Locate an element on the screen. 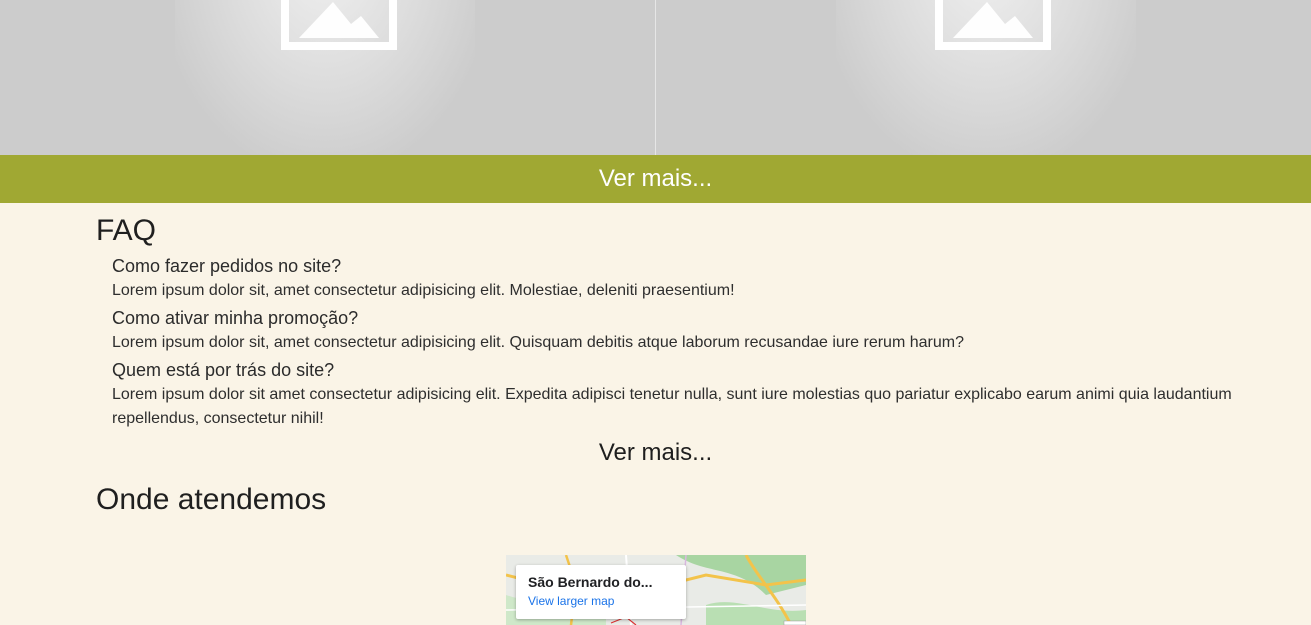 This screenshot has height=625, width=1311. embedded-map: São Bernardo do... View larger map is located at coordinates (656, 590).